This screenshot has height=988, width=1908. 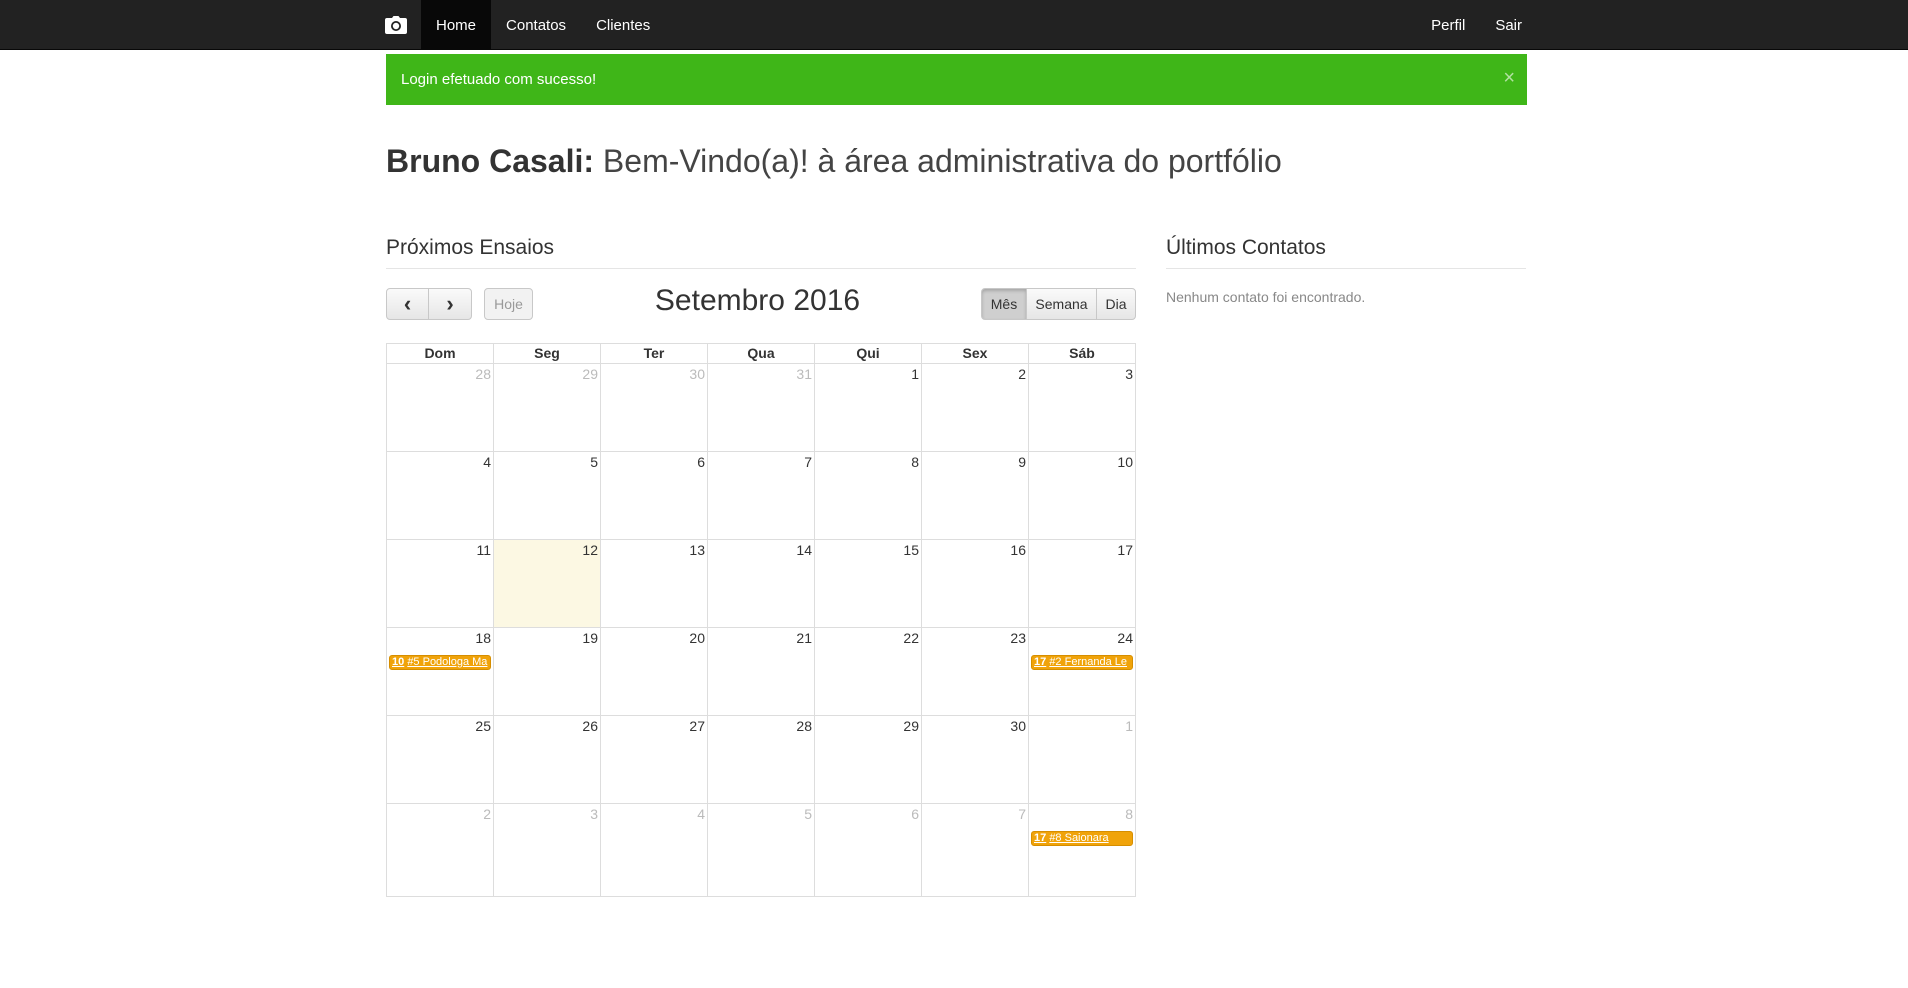 I want to click on navbar-inner: Home Contatos Clientes Perfil Sair, so click(x=954, y=25).